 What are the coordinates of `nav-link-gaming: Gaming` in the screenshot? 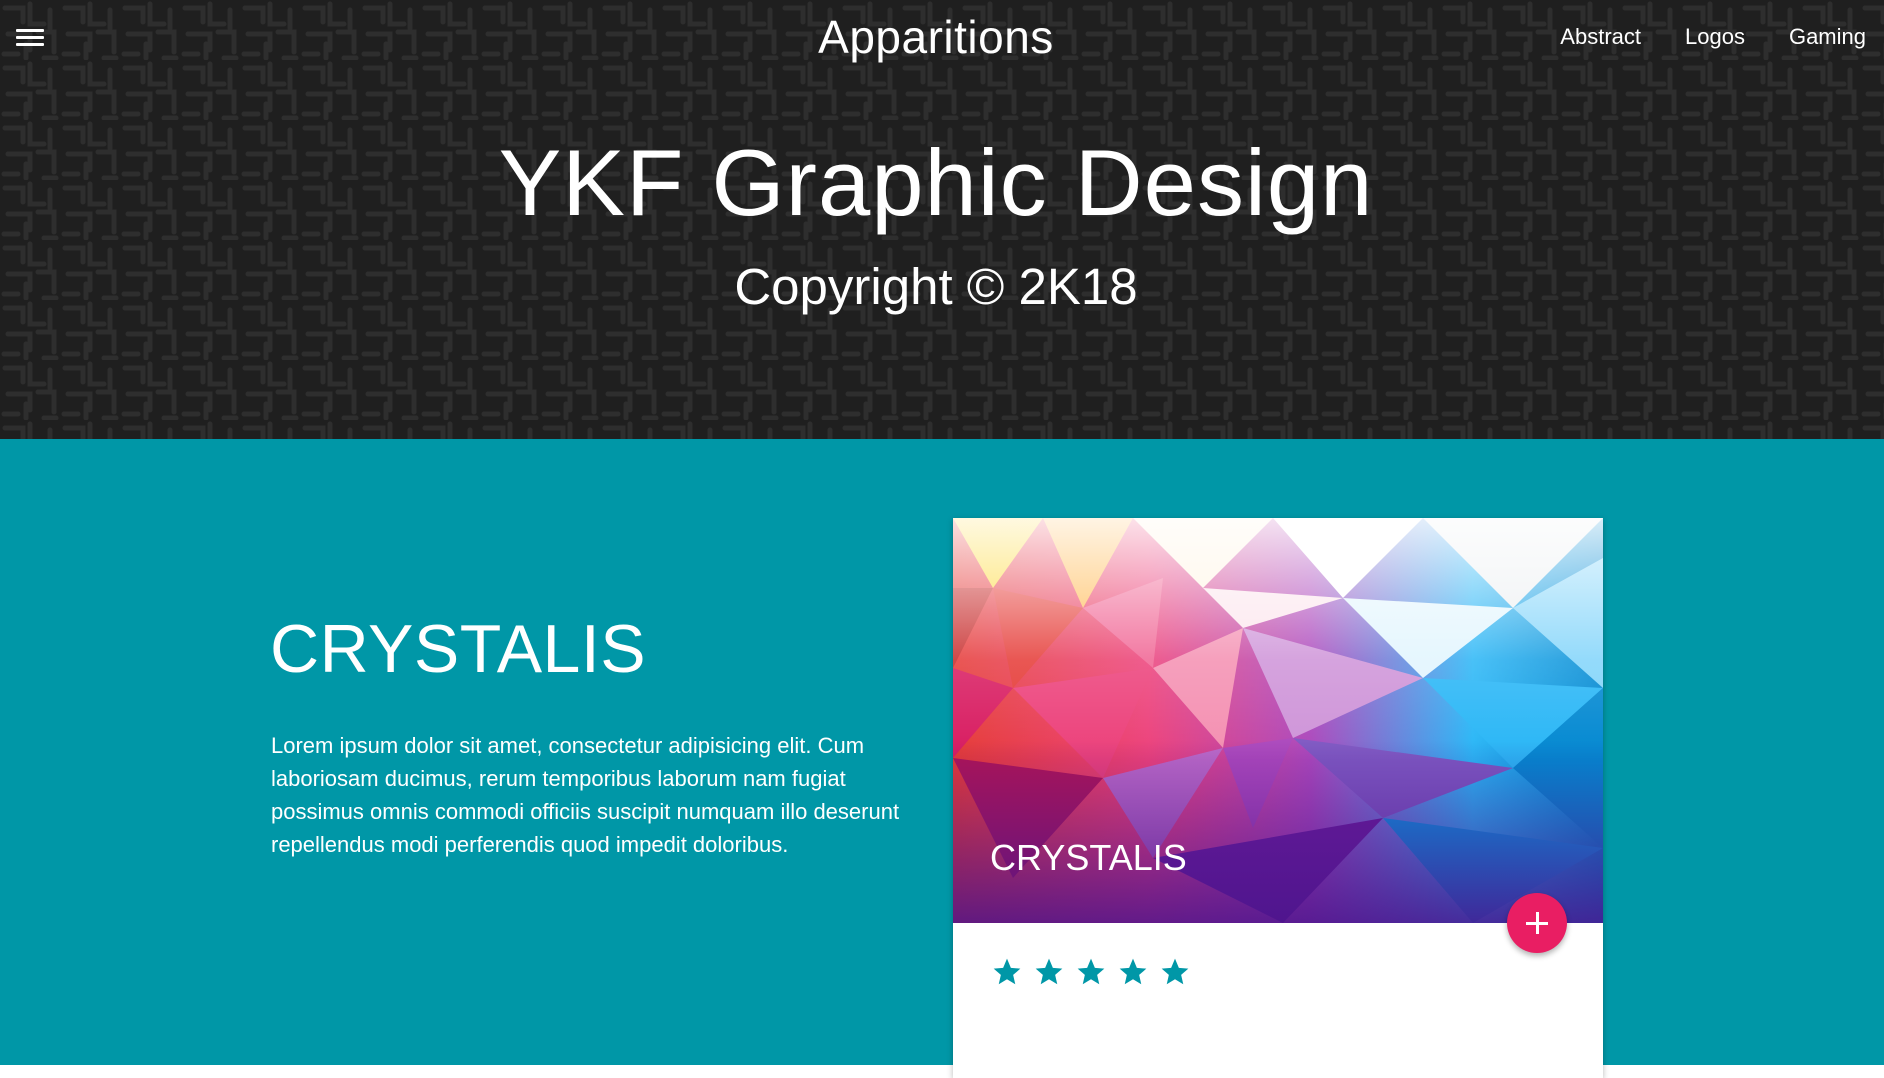 It's located at (1827, 37).